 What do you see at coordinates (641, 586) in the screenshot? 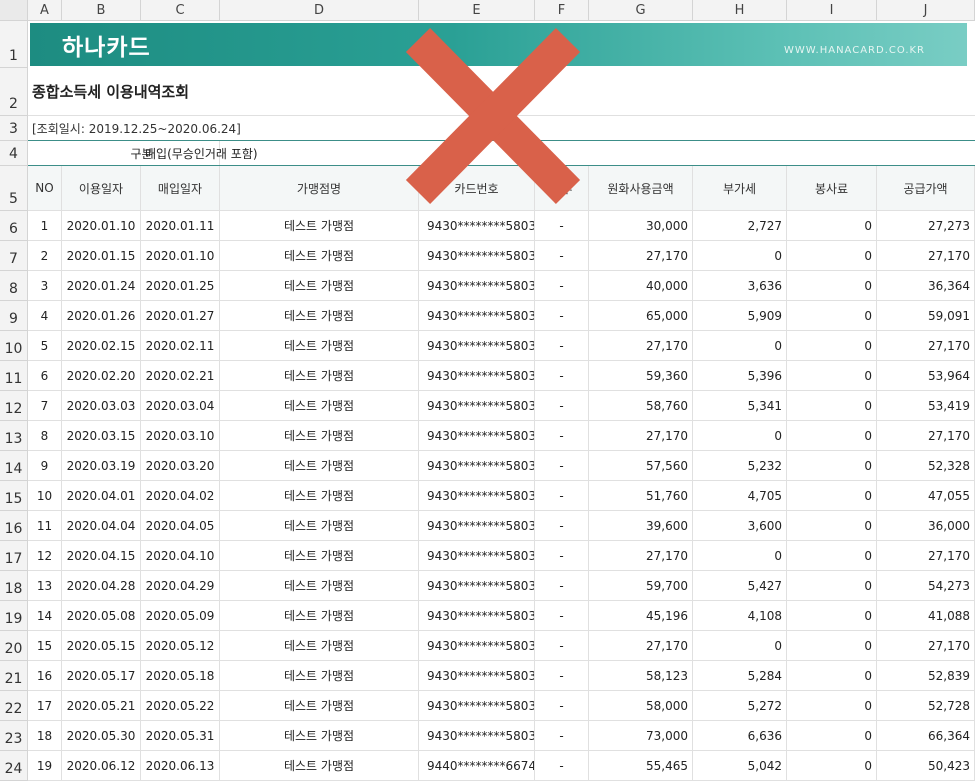
I see `table-cell-g: 59,700` at bounding box center [641, 586].